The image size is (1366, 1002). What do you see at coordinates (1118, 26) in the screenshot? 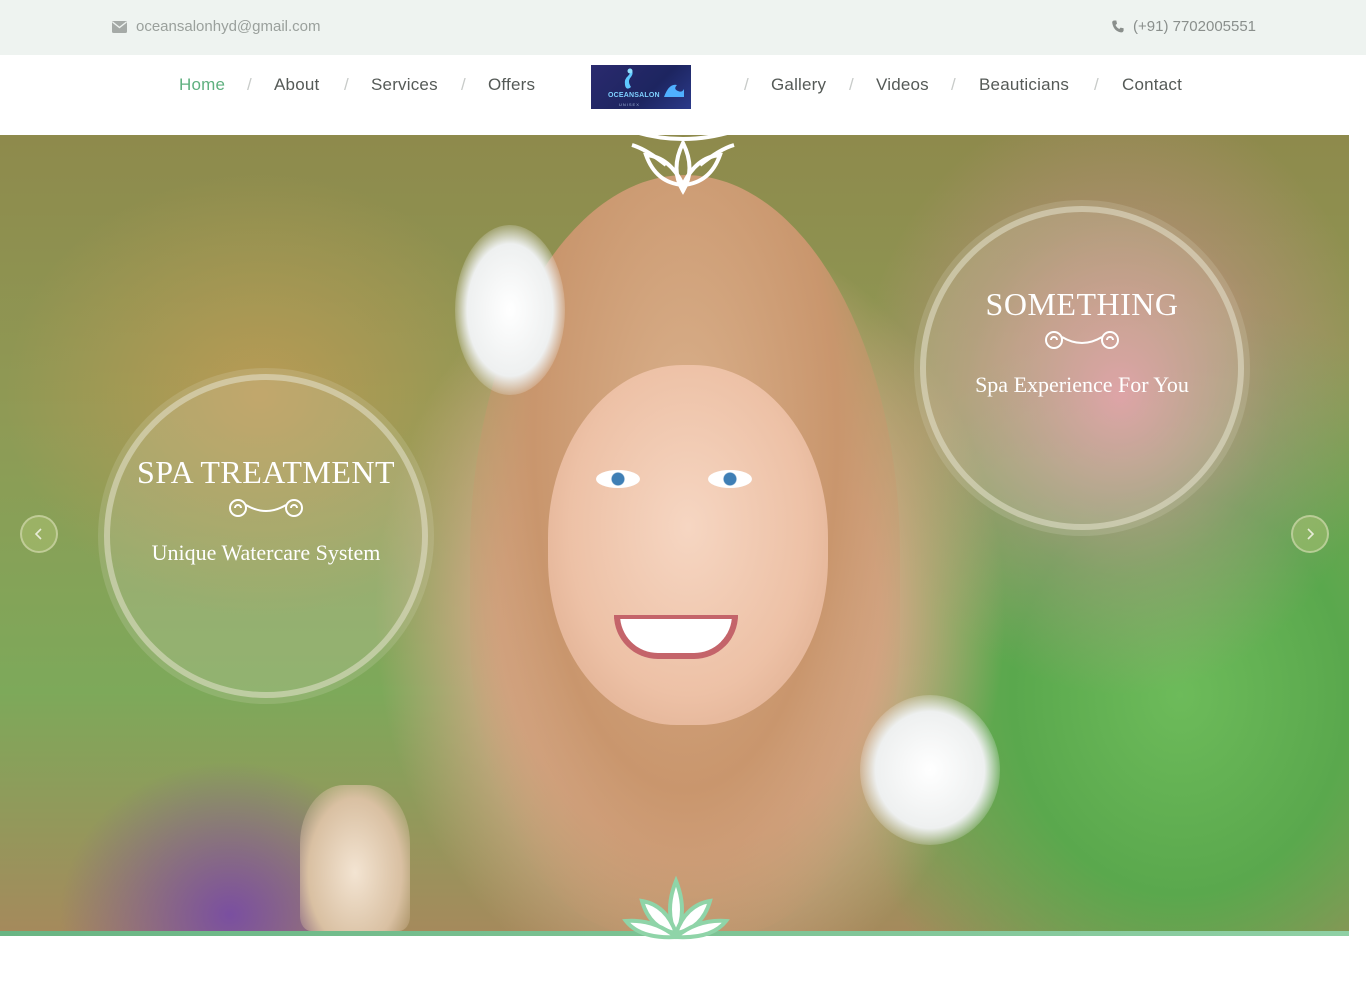
I see `phone-icon` at bounding box center [1118, 26].